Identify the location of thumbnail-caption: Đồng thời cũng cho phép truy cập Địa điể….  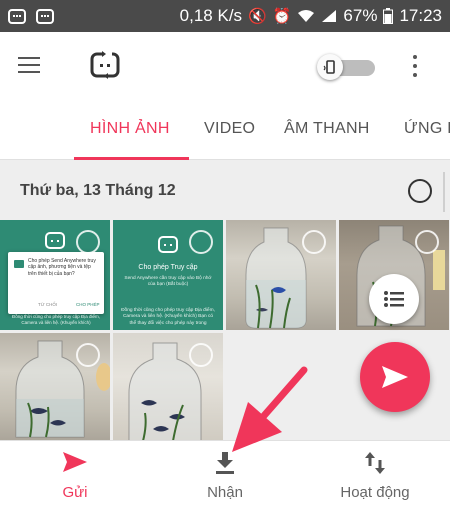
(55, 319).